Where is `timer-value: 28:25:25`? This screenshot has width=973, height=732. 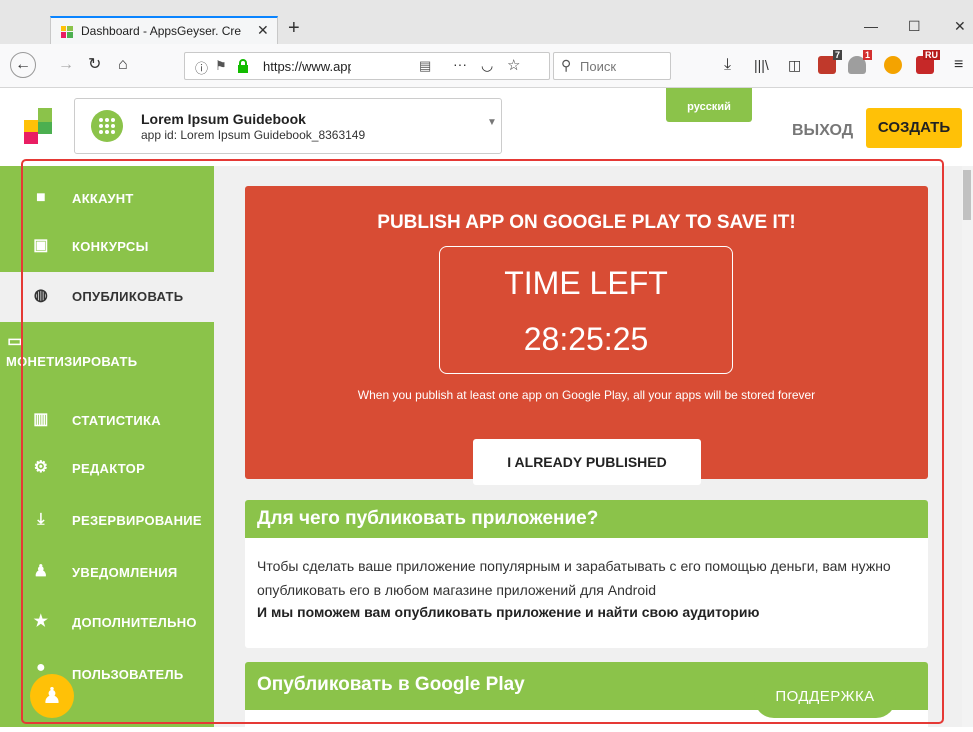
timer-value: 28:25:25 is located at coordinates (586, 339).